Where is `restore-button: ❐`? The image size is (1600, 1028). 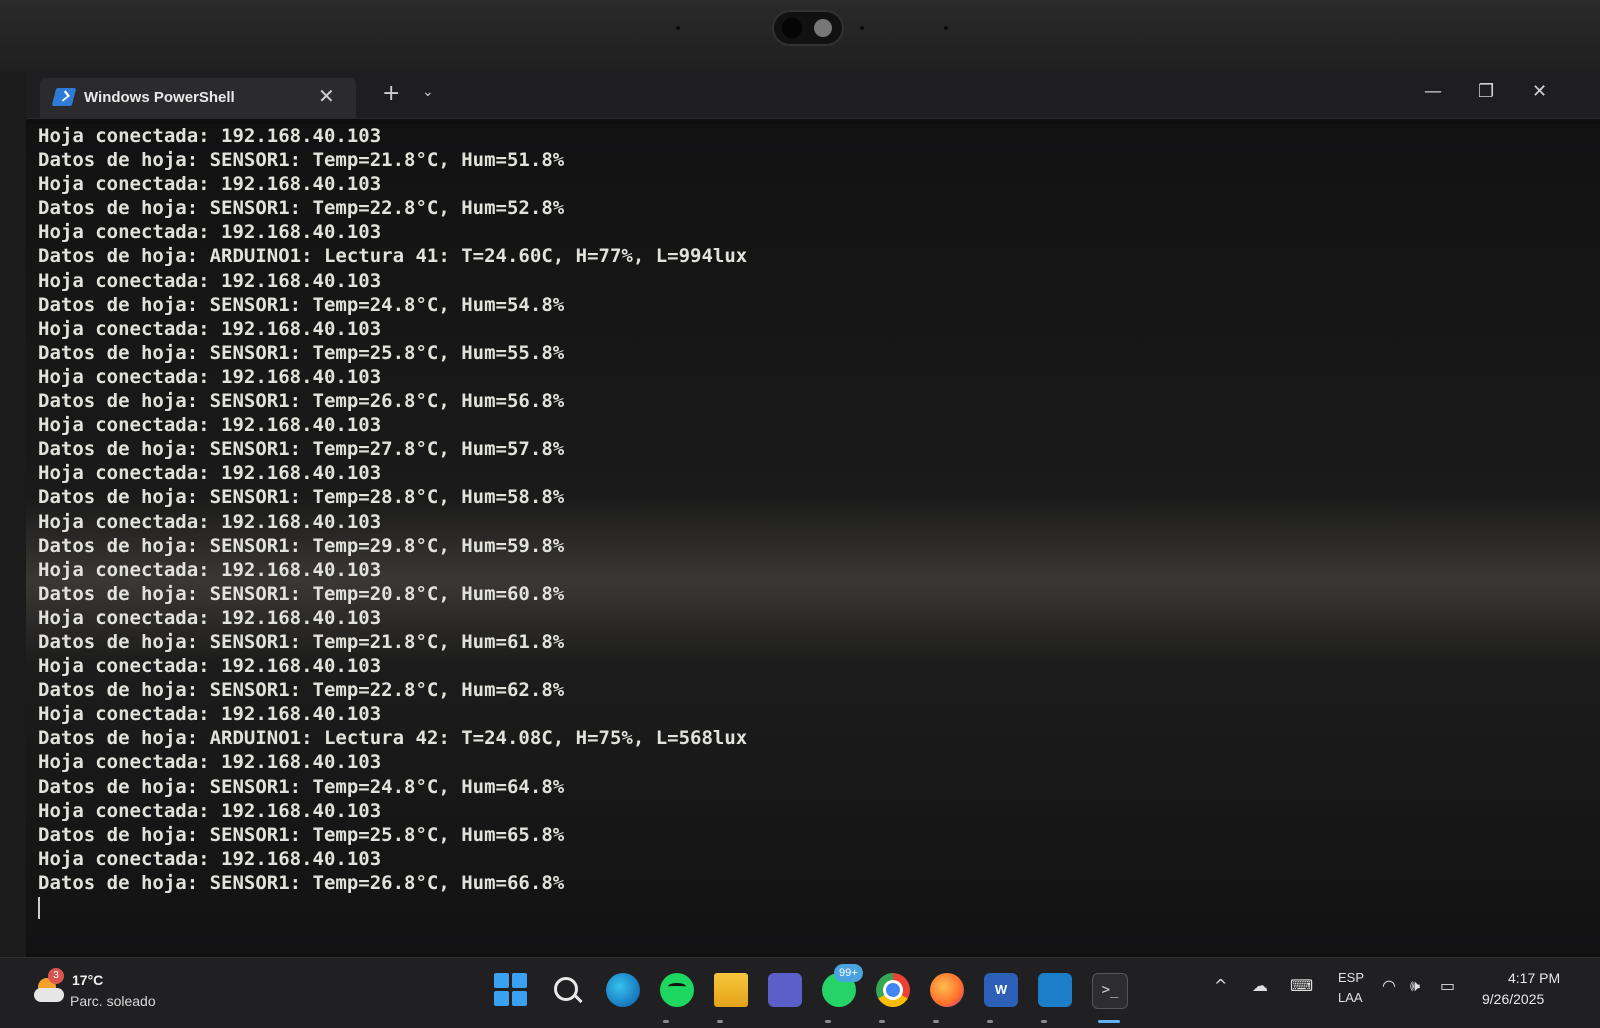
restore-button: ❐ is located at coordinates (1486, 91).